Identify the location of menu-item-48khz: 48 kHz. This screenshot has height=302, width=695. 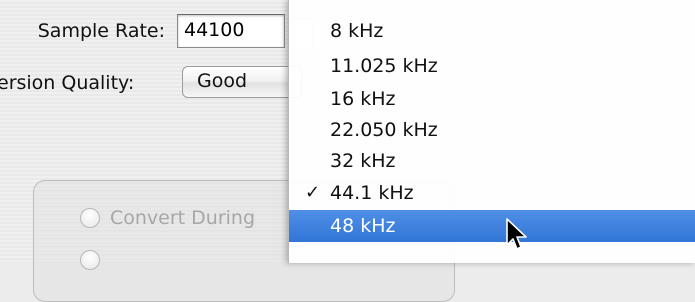
(492, 226).